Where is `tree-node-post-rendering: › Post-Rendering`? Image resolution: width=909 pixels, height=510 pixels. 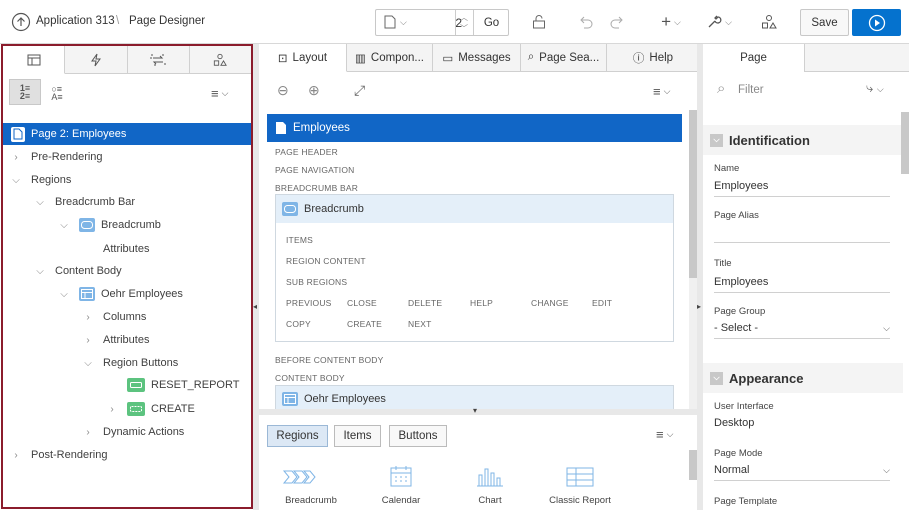
tree-node-post-rendering: › Post-Rendering is located at coordinates (127, 455).